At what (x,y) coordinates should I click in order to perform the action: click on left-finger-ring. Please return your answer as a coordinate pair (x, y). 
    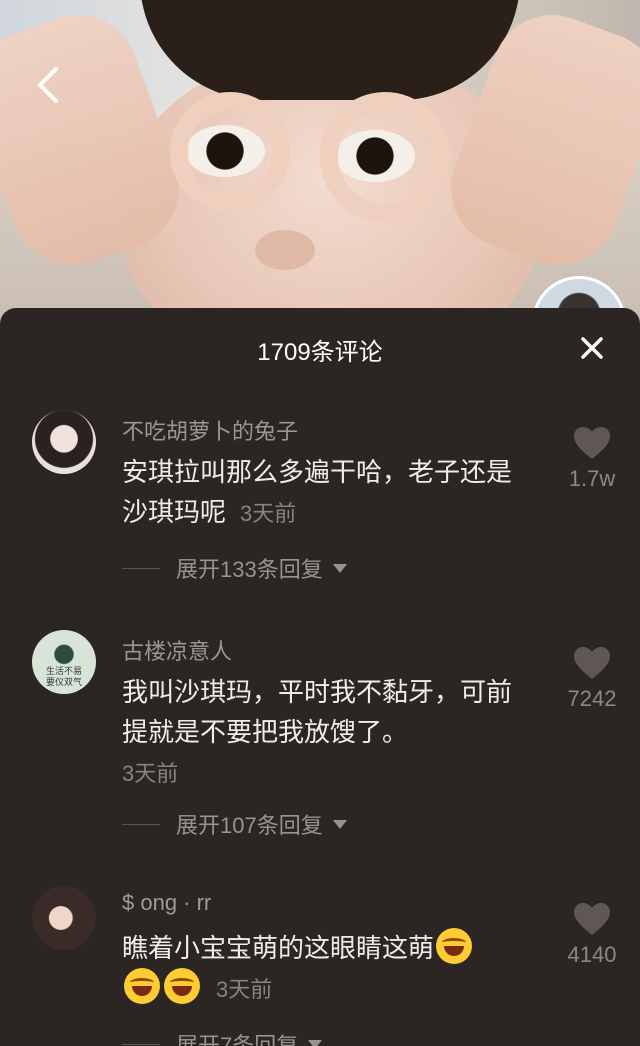
    Looking at the image, I should click on (230, 152).